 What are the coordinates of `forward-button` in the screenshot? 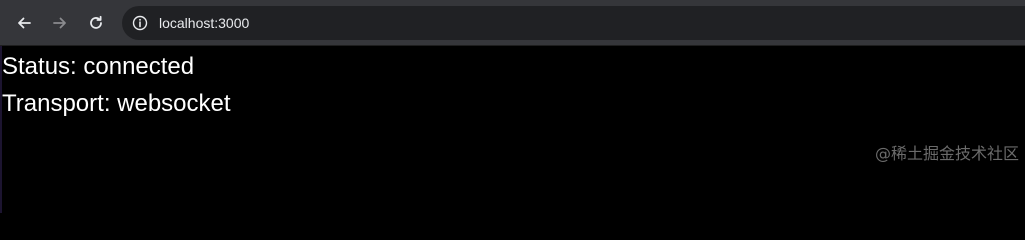 It's located at (60, 23).